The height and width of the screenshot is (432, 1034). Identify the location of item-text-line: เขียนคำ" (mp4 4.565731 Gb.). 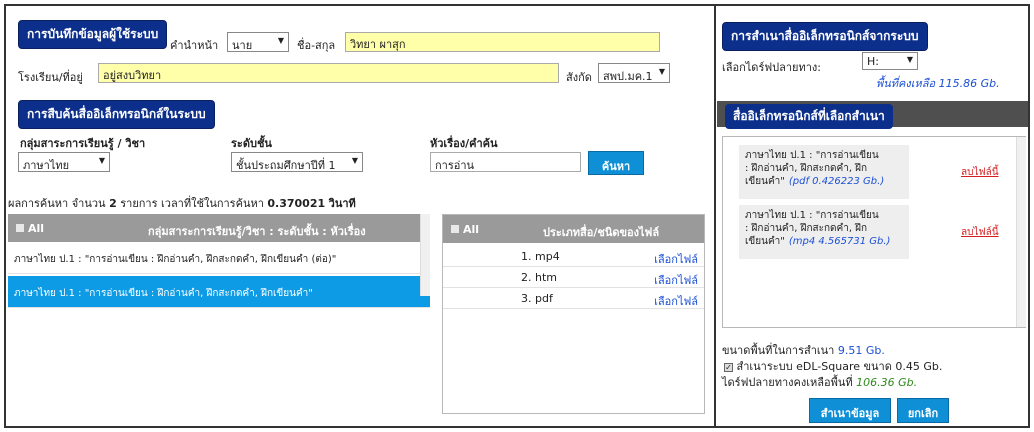
(824, 241).